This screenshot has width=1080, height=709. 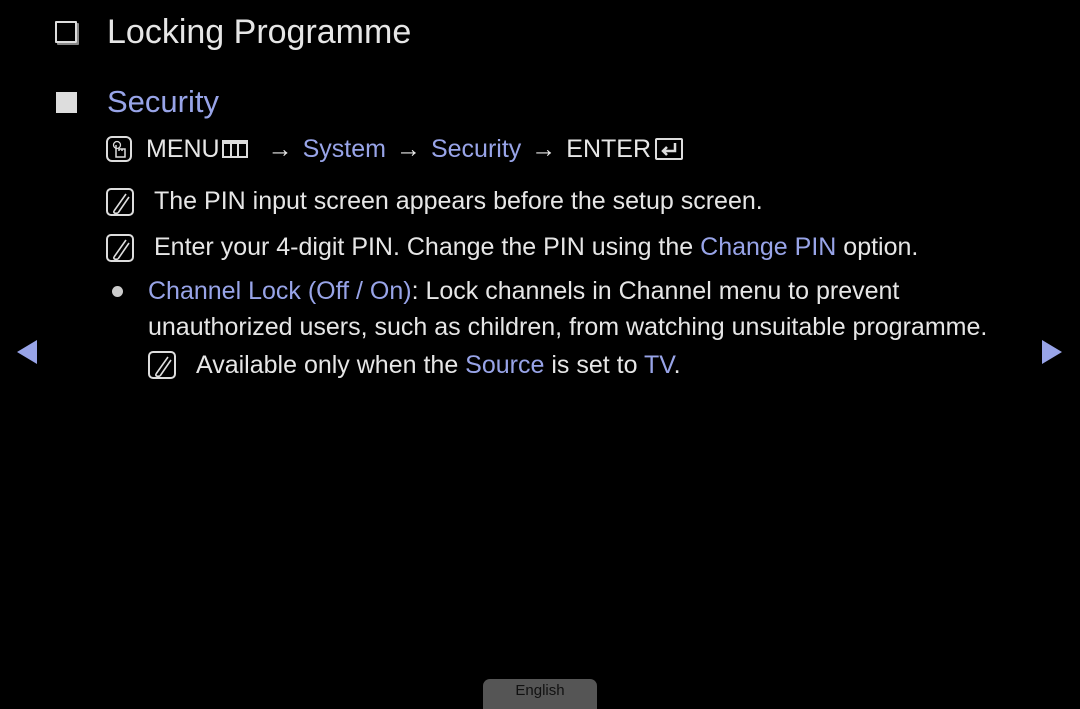 What do you see at coordinates (259, 31) in the screenshot?
I see `page-title: Locking Programme` at bounding box center [259, 31].